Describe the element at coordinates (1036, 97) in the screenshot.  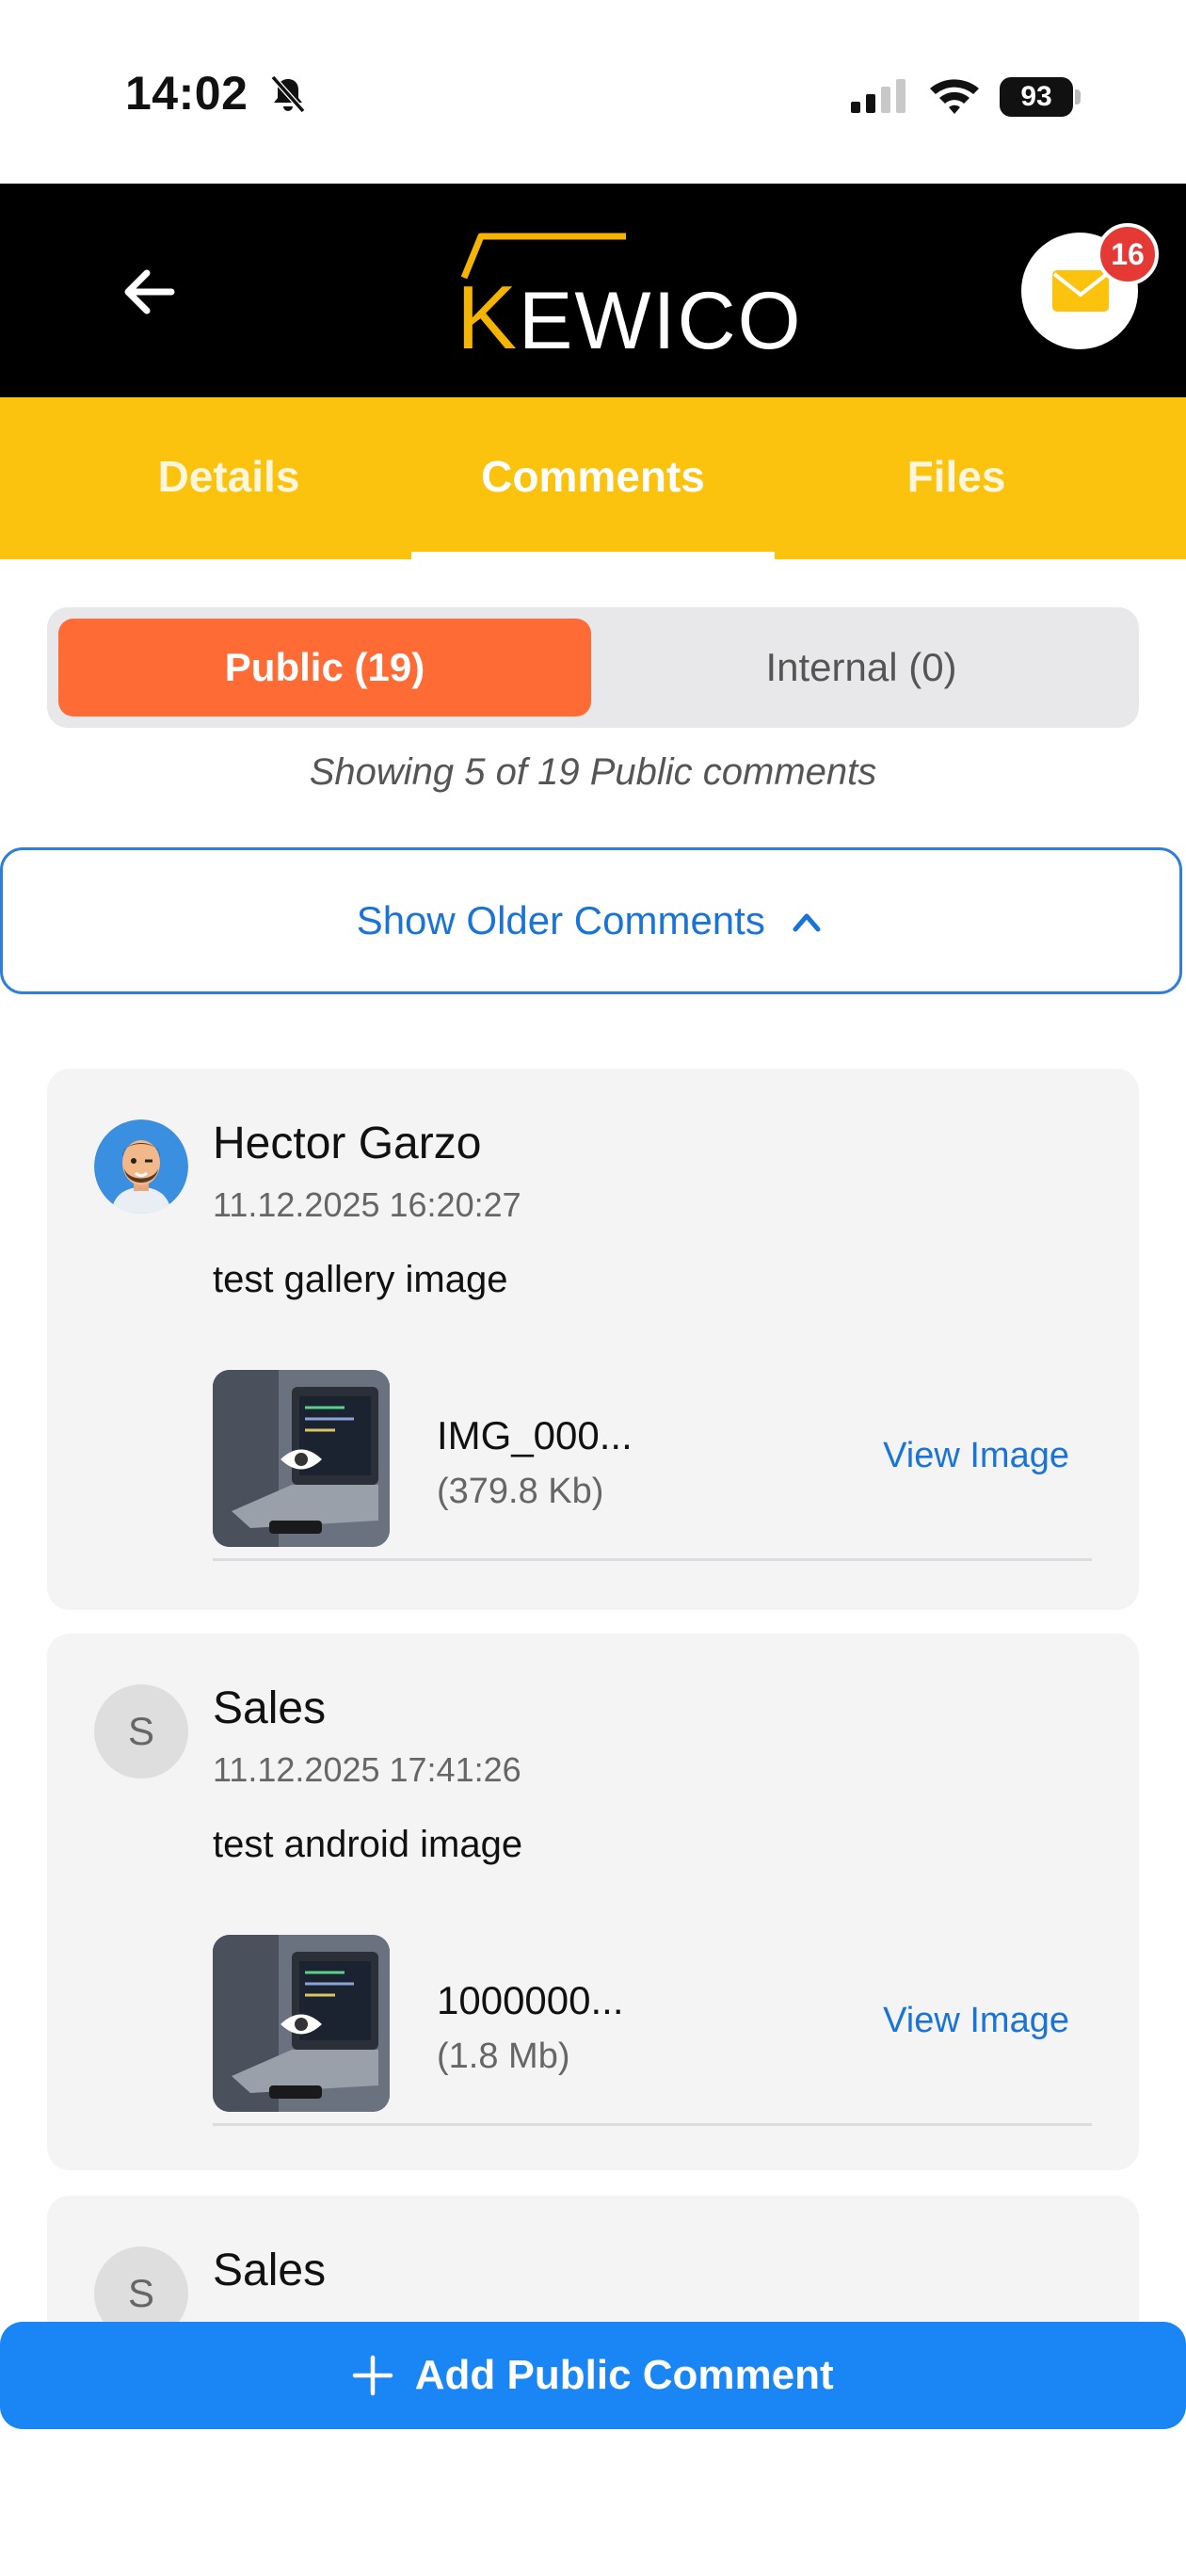
I see `battery-level: 93` at that location.